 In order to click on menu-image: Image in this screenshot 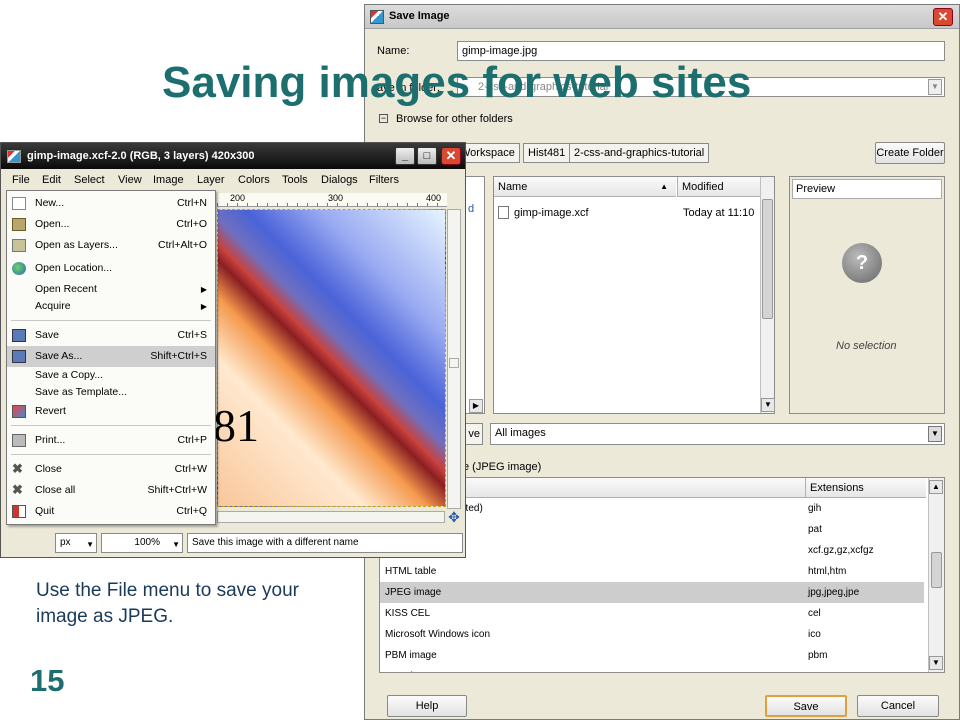, I will do `click(168, 180)`.